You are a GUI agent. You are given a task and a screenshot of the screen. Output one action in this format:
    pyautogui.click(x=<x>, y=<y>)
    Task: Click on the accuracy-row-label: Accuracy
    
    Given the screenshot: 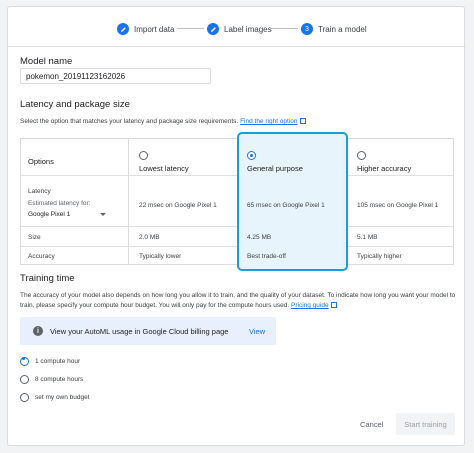 What is the action you would take?
    pyautogui.click(x=41, y=256)
    